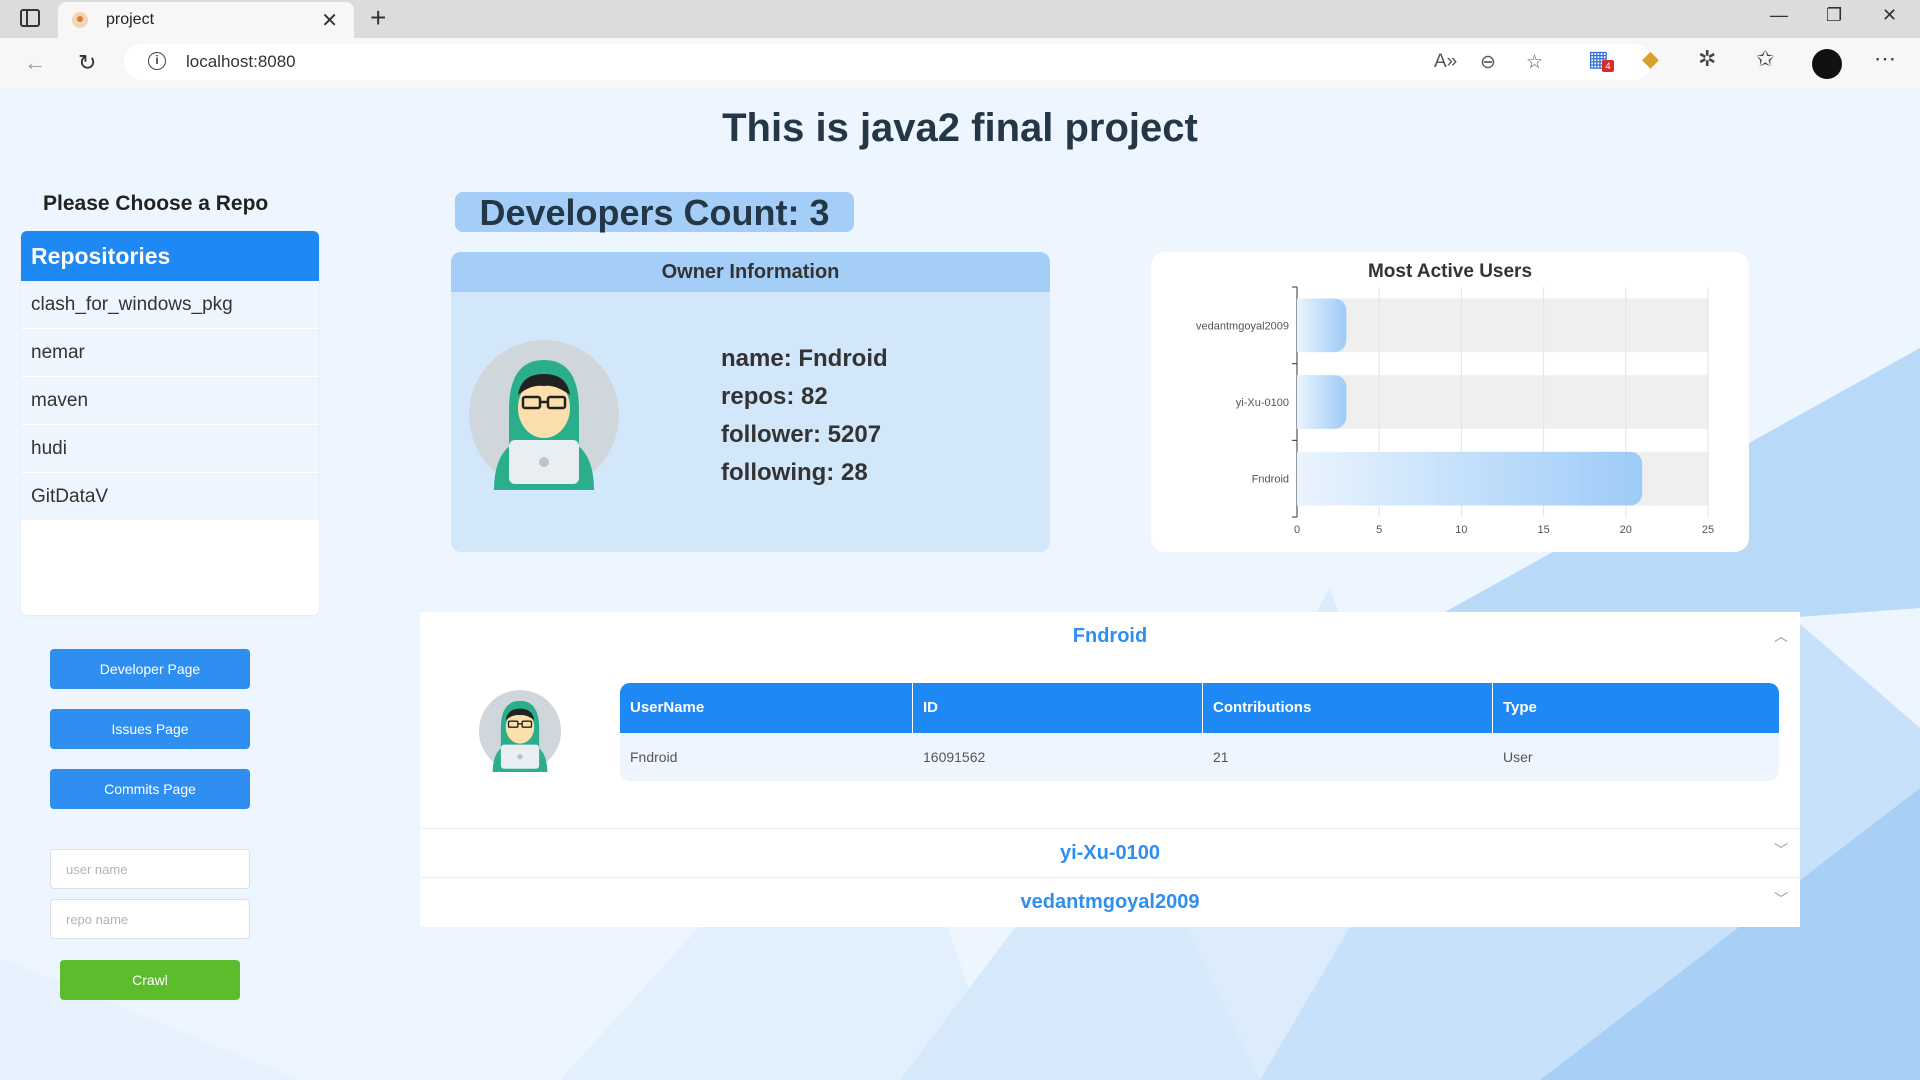  What do you see at coordinates (1110, 636) in the screenshot?
I see `accordion-item-fndroid: Fndroid` at bounding box center [1110, 636].